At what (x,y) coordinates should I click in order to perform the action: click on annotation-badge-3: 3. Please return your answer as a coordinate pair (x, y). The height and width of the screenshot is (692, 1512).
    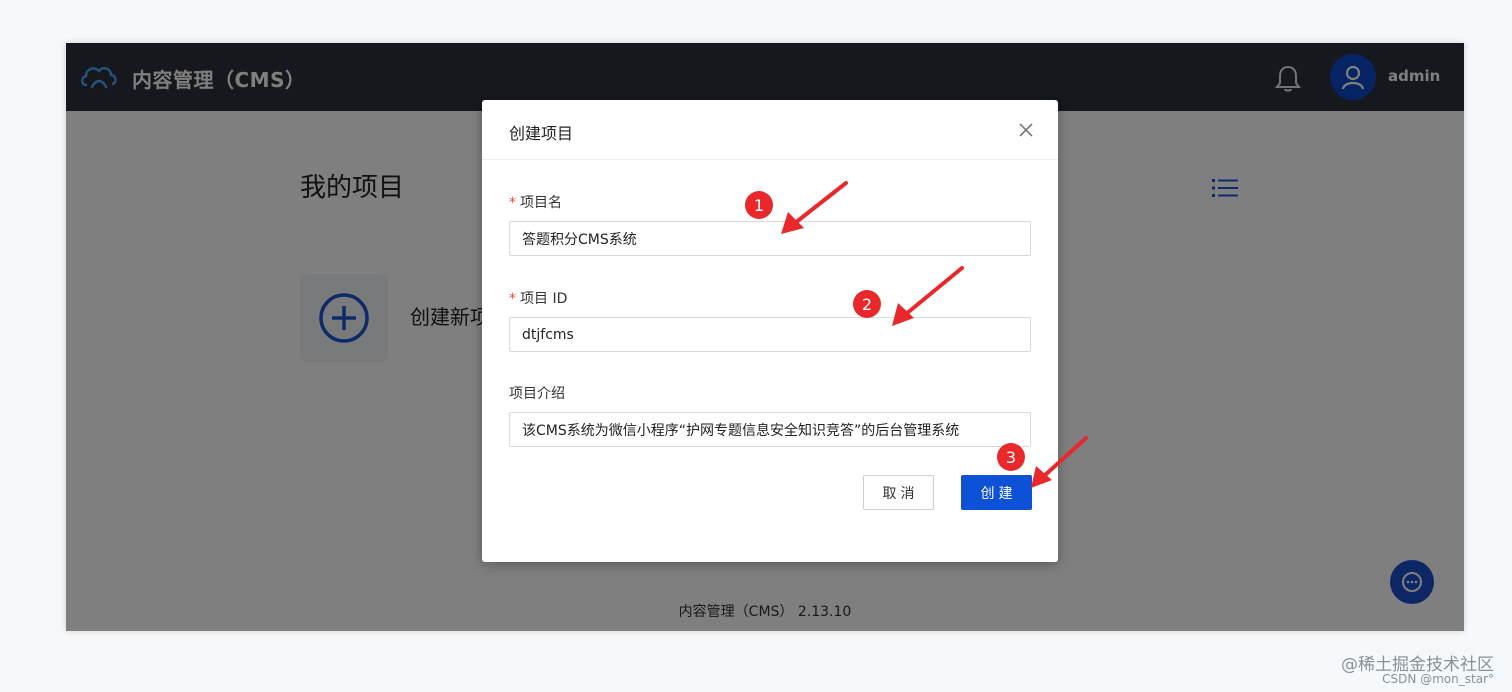
    Looking at the image, I should click on (1011, 457).